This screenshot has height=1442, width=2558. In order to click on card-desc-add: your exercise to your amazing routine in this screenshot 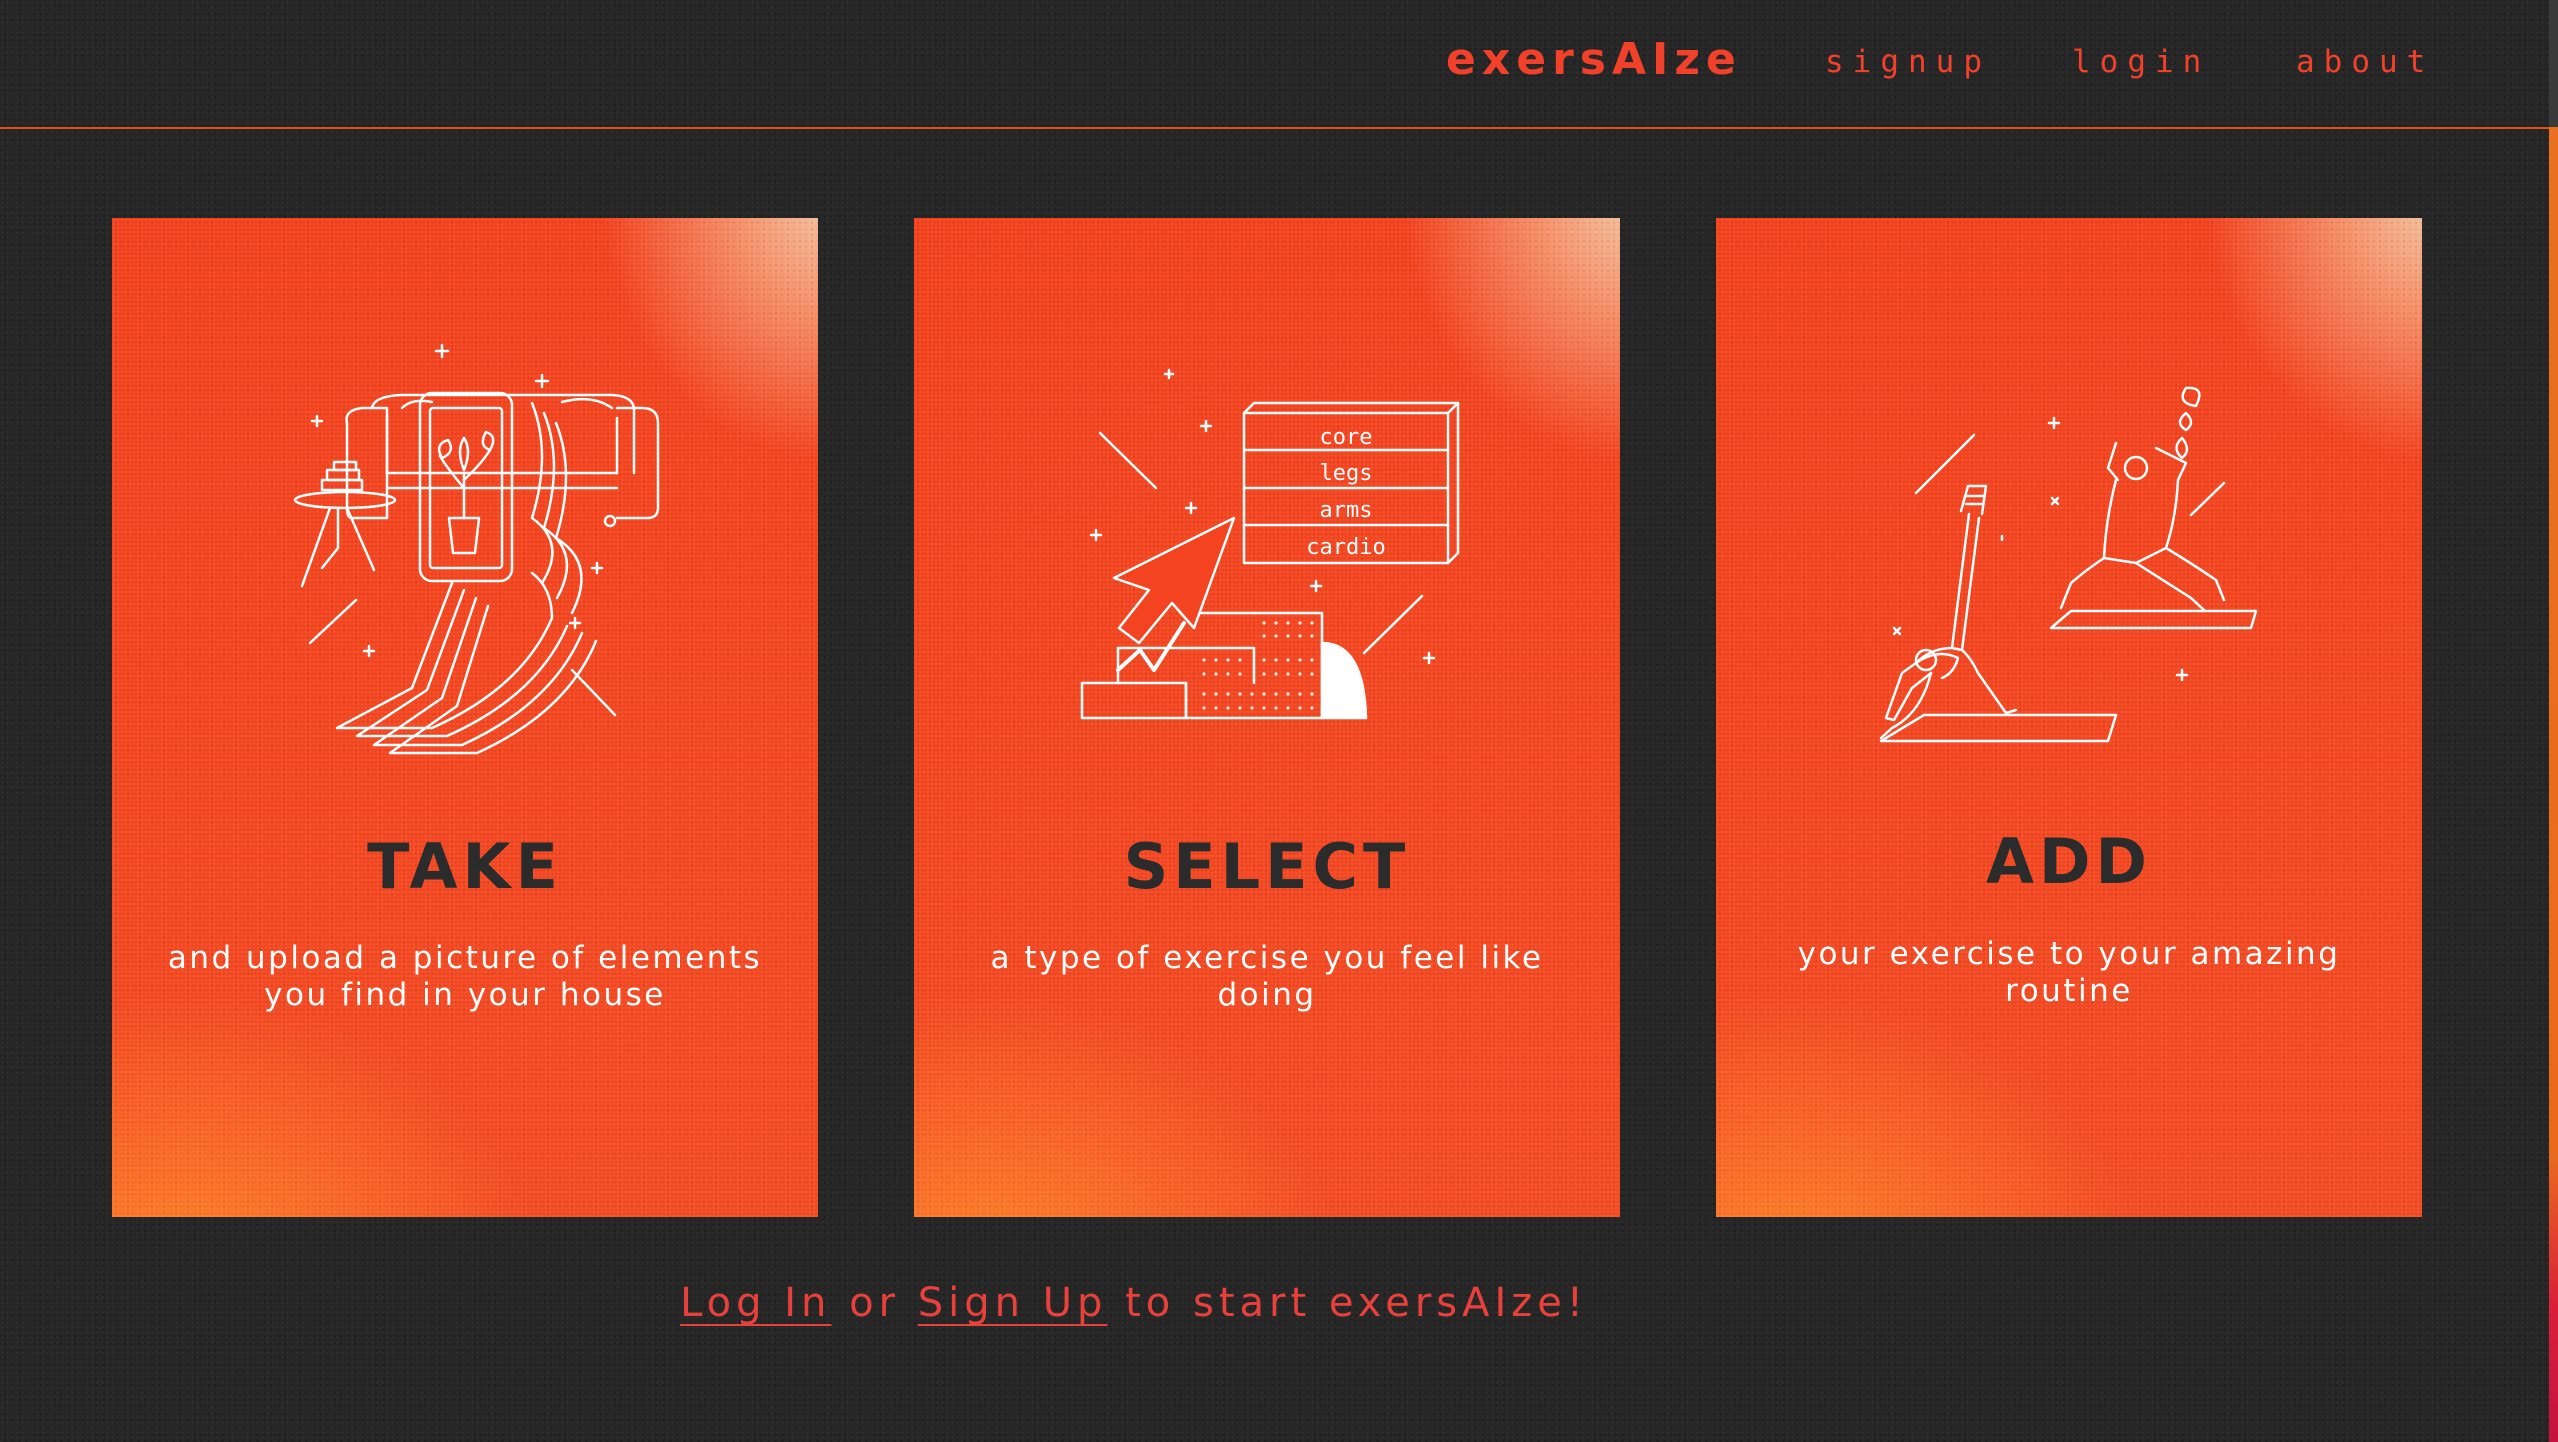, I will do `click(2069, 972)`.